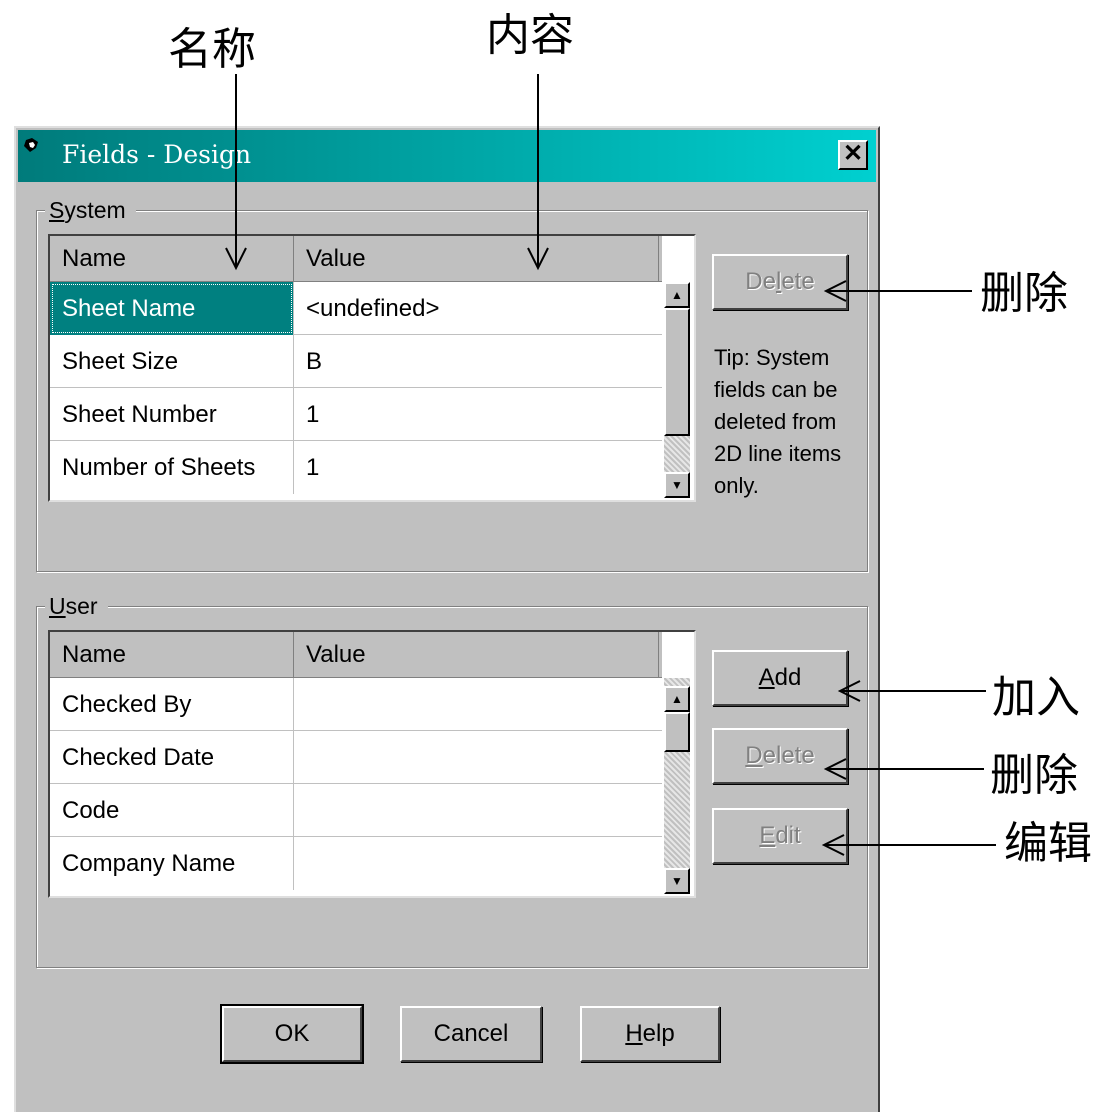 Image resolution: width=1118 pixels, height=1112 pixels. Describe the element at coordinates (476, 308) in the screenshot. I see `row-value-cell: <undefined>` at that location.